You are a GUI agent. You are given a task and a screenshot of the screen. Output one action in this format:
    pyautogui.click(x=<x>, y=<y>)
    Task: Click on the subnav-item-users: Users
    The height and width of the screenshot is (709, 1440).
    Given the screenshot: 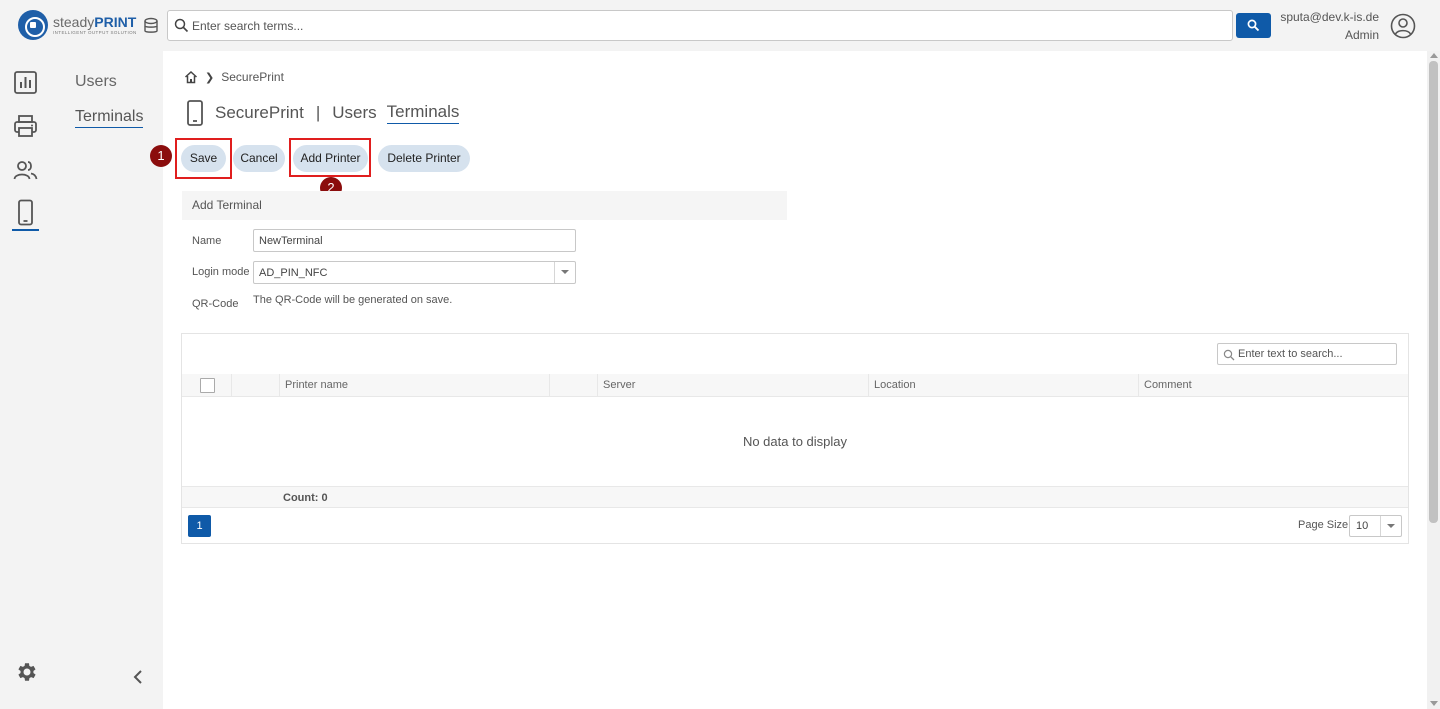 What is the action you would take?
    pyautogui.click(x=96, y=82)
    